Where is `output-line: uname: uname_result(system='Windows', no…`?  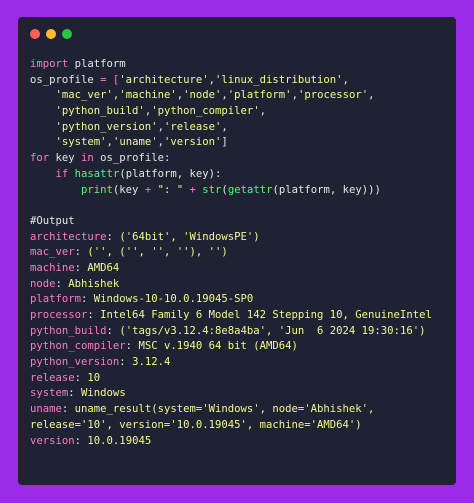
output-line: uname: uname_result(system='Windows', no… is located at coordinates (231, 410).